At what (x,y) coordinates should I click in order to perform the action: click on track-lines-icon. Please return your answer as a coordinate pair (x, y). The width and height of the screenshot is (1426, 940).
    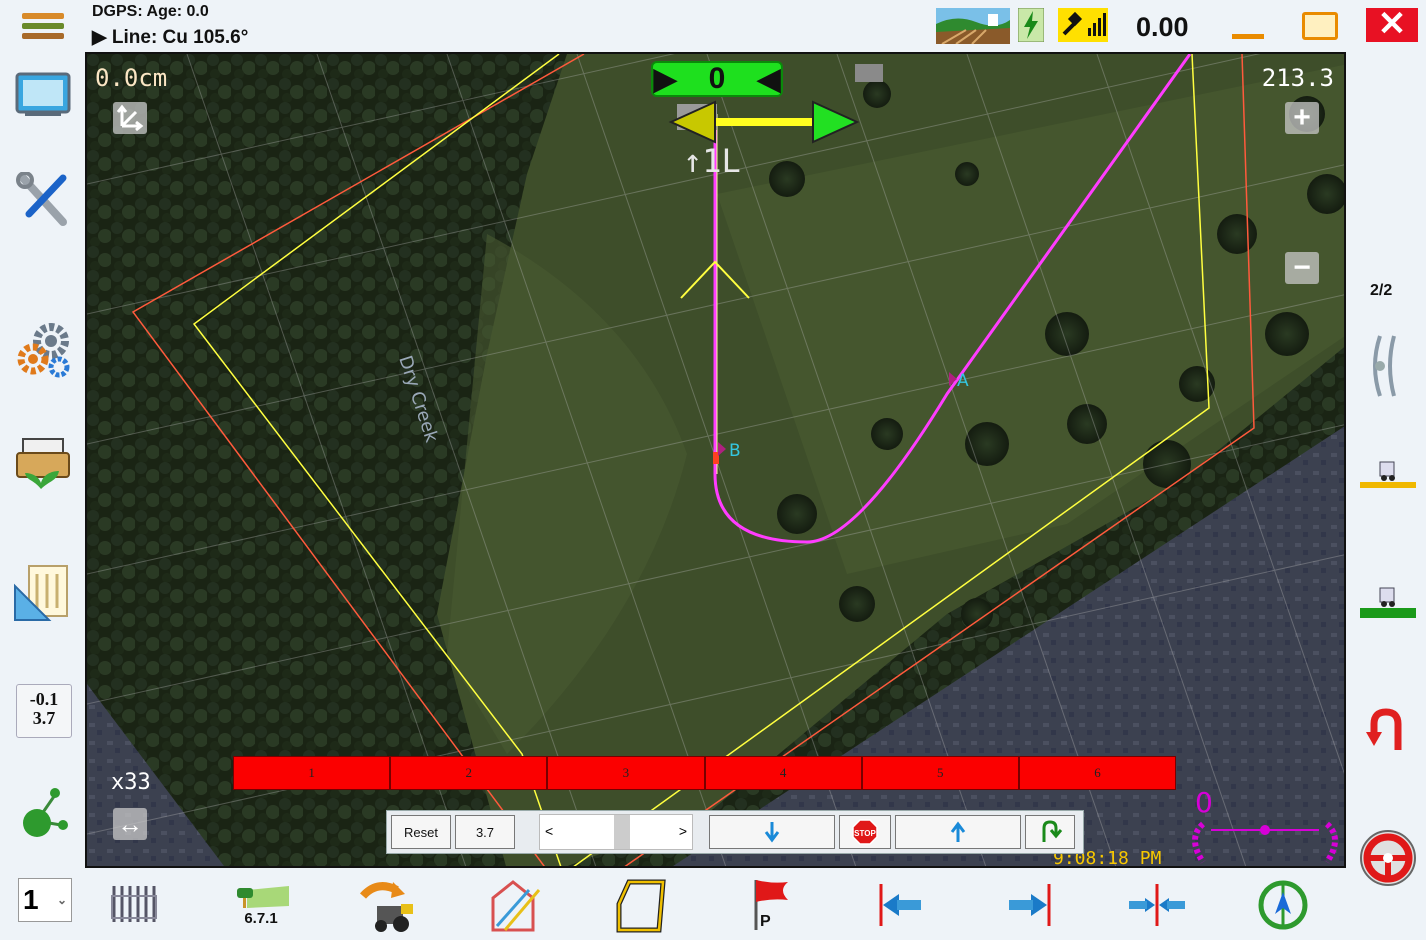
    Looking at the image, I should click on (1384, 366).